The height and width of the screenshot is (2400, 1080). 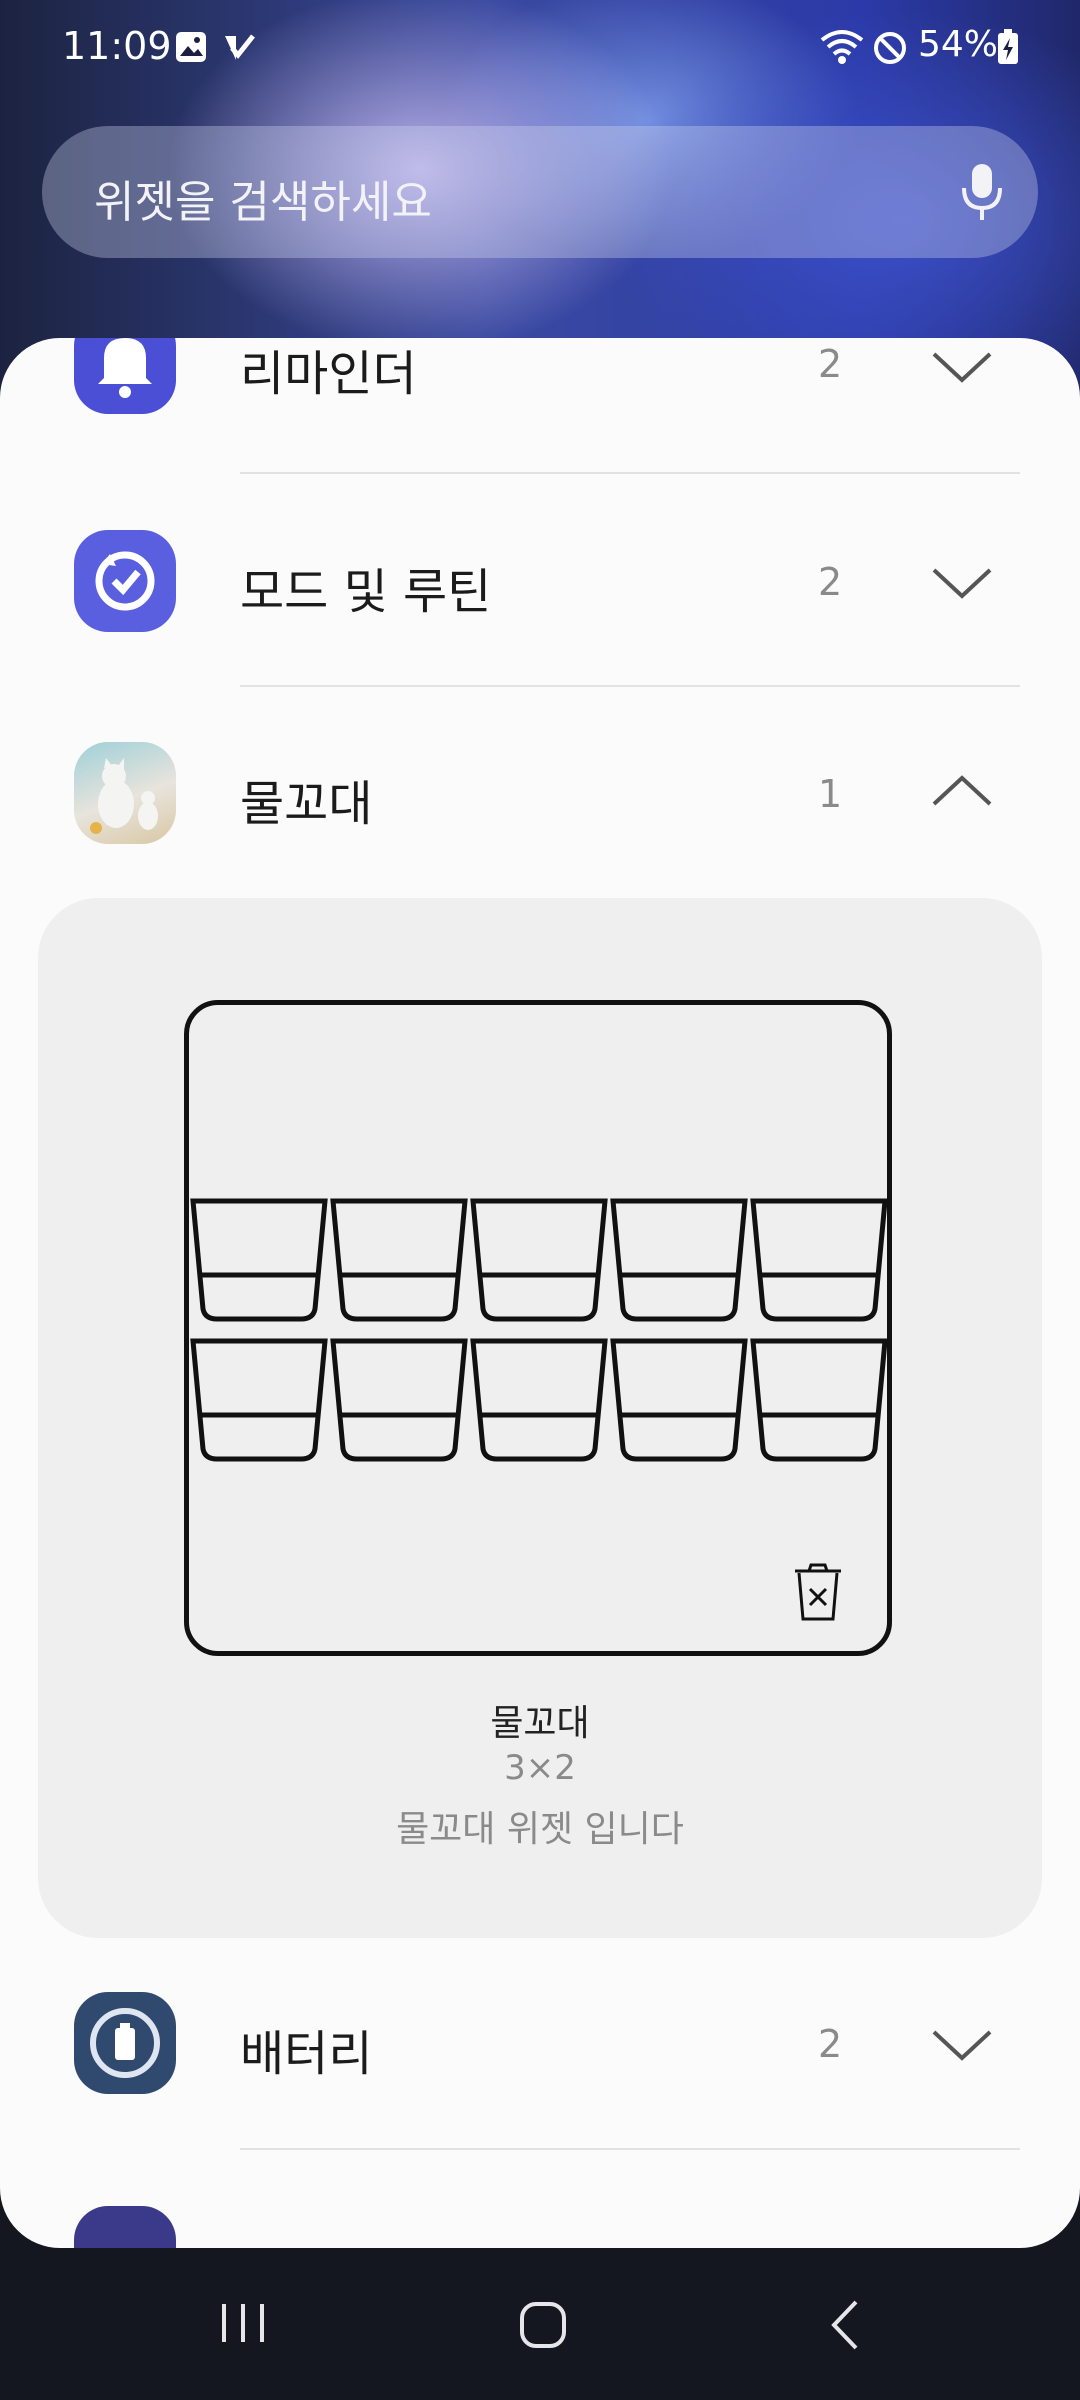 What do you see at coordinates (818, 1592) in the screenshot?
I see `trash-x-icon` at bounding box center [818, 1592].